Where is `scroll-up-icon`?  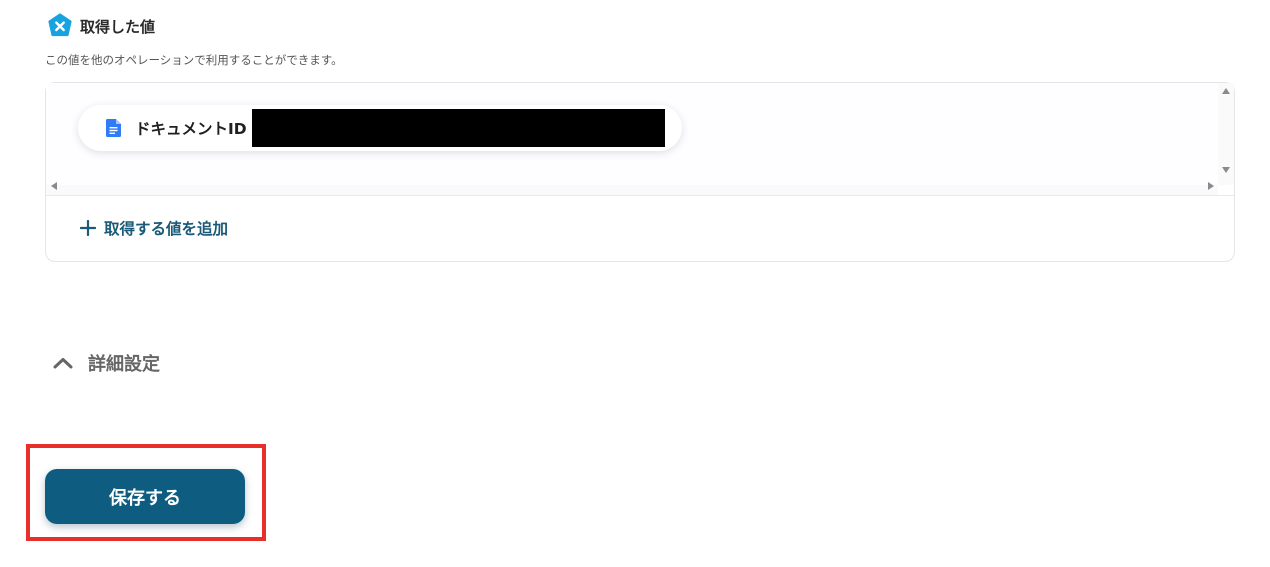
scroll-up-icon is located at coordinates (1226, 91).